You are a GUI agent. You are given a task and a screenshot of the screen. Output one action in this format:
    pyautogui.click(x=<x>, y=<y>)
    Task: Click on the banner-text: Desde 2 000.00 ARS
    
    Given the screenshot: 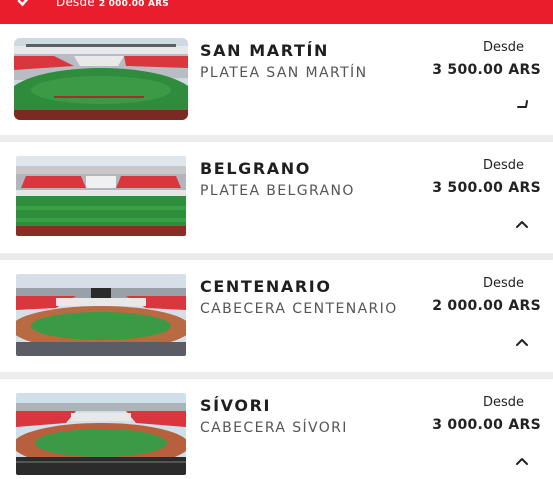 What is the action you would take?
    pyautogui.click(x=112, y=4)
    